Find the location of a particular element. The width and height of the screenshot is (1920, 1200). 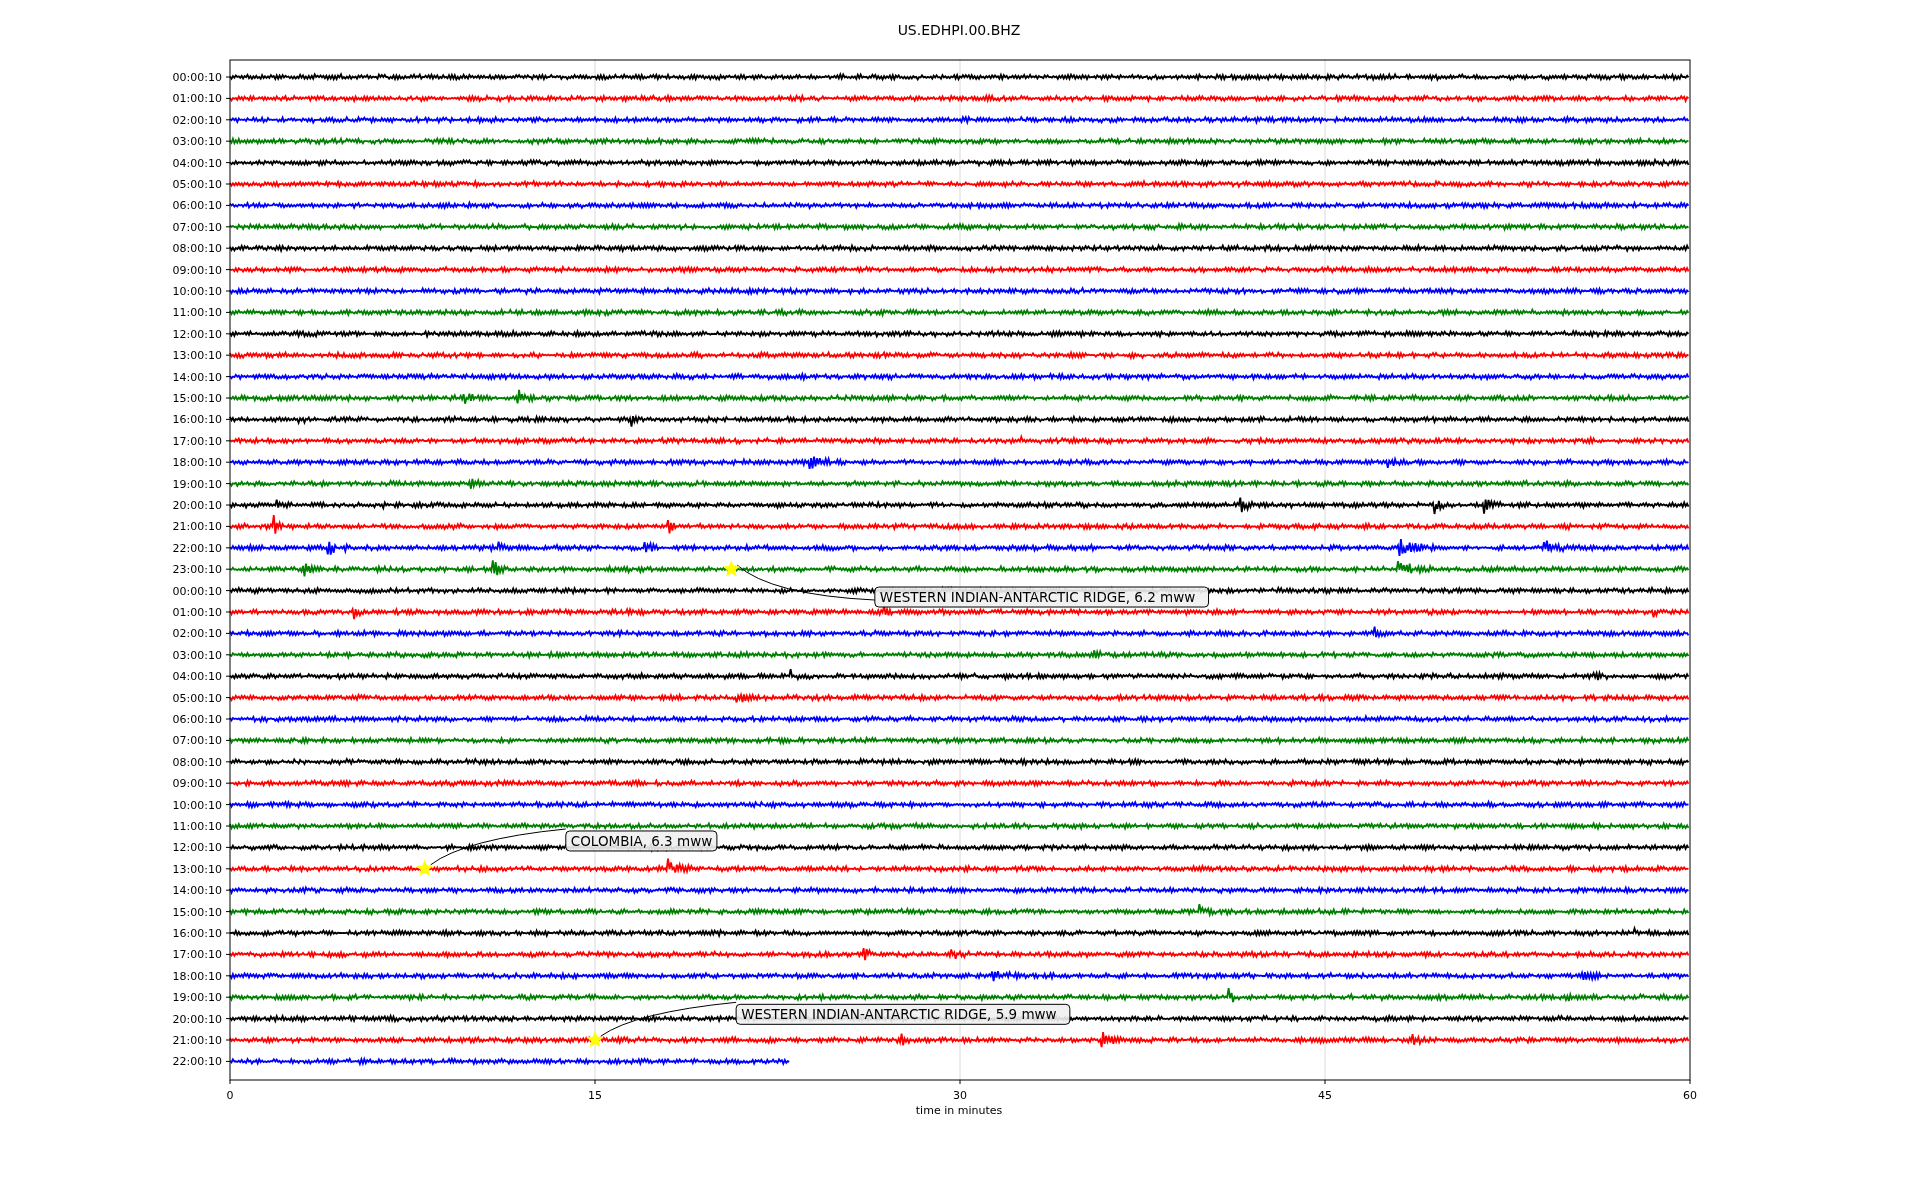

event-annotation: WESTERN INDIAN-ANTARCTIC RIDGE, 6.2 mww is located at coordinates (1042, 597).